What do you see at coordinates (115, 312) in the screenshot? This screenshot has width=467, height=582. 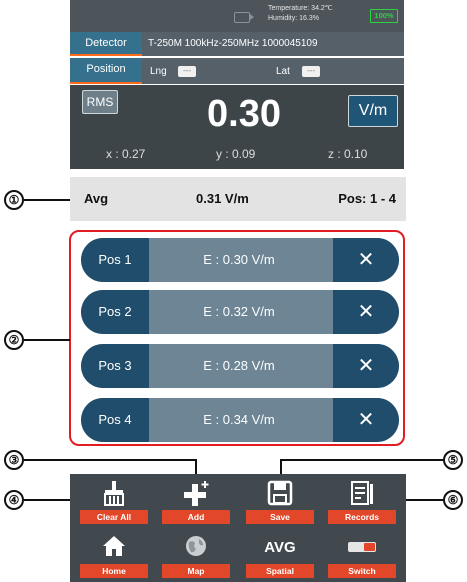 I see `position-name: Pos 2` at bounding box center [115, 312].